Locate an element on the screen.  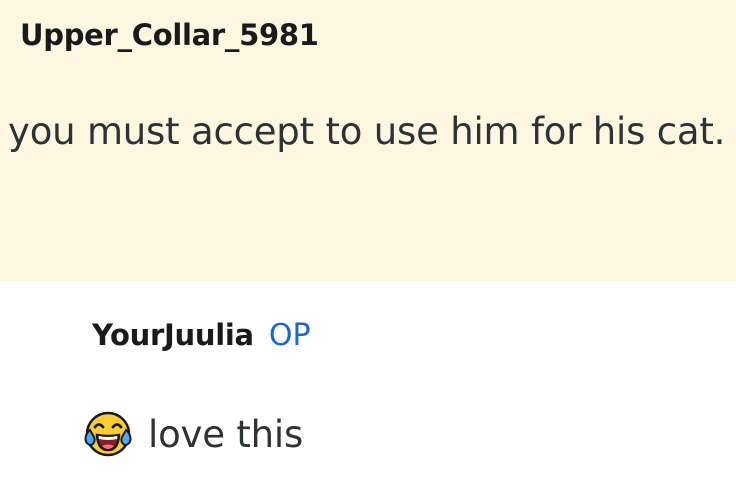
reply-text: love this is located at coordinates (226, 434).